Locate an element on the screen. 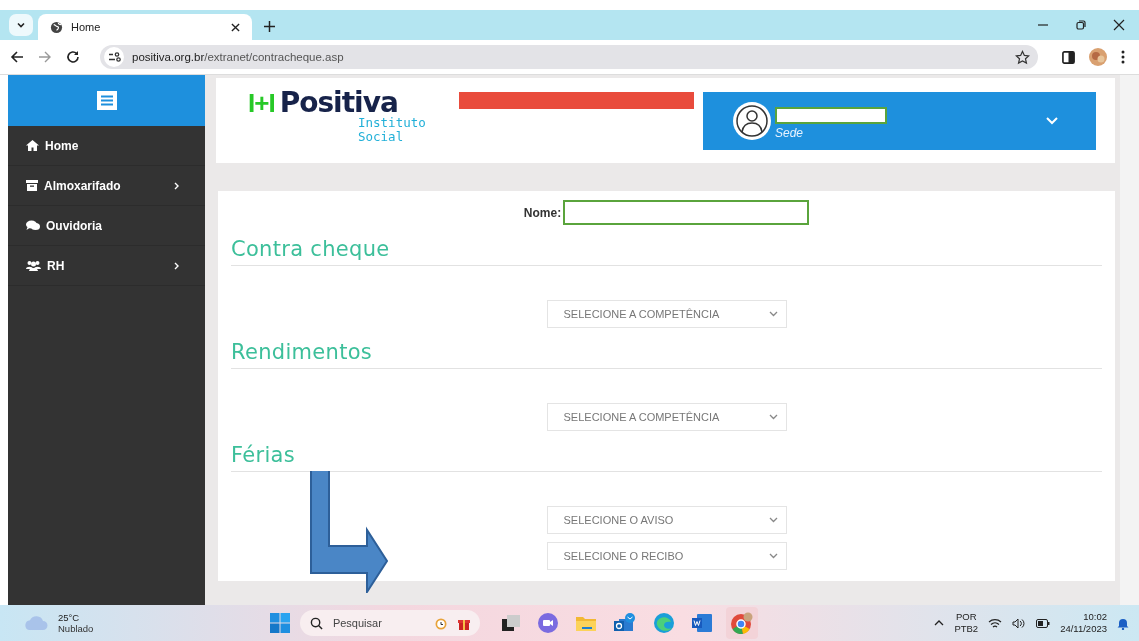 The image size is (1139, 641). logo-subtitle: Instituto Social is located at coordinates (392, 130).